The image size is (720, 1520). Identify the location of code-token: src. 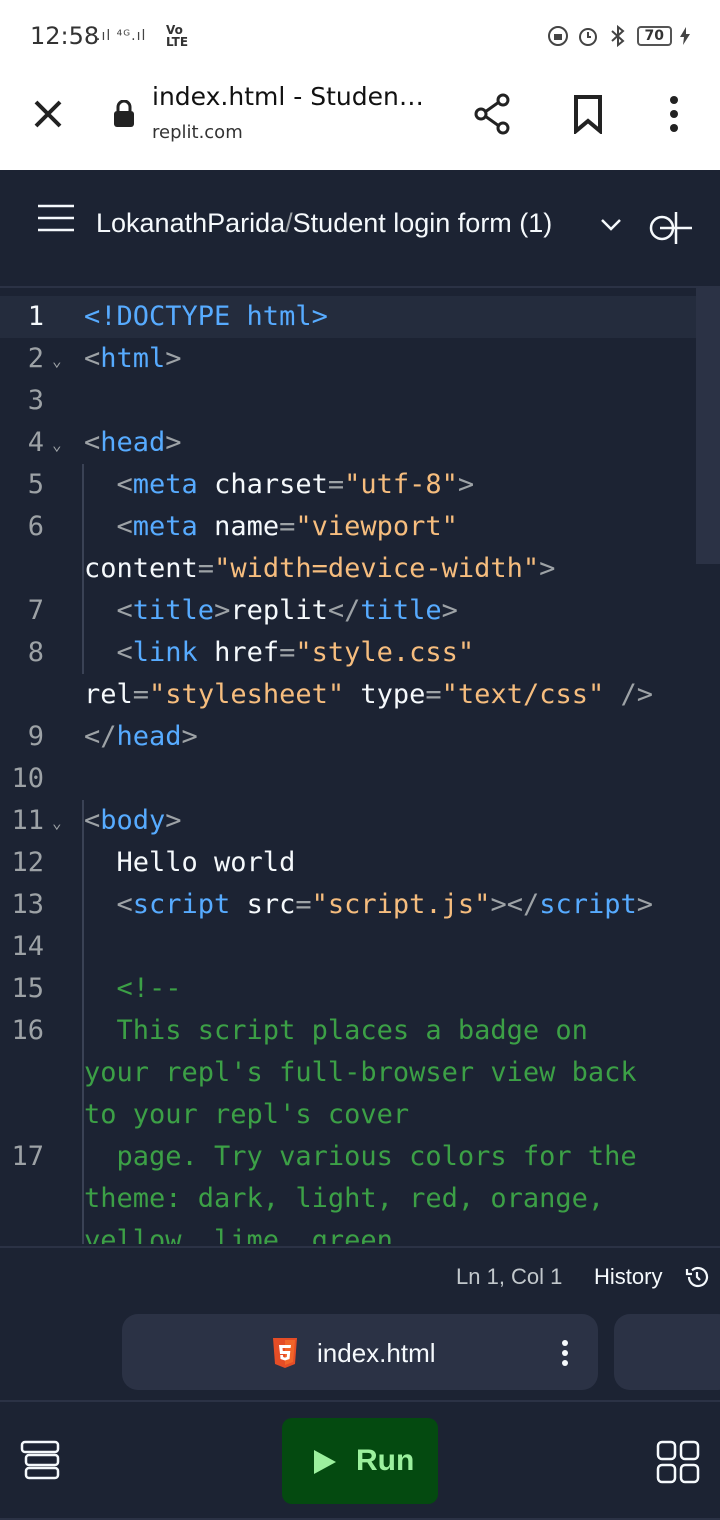
(263, 904).